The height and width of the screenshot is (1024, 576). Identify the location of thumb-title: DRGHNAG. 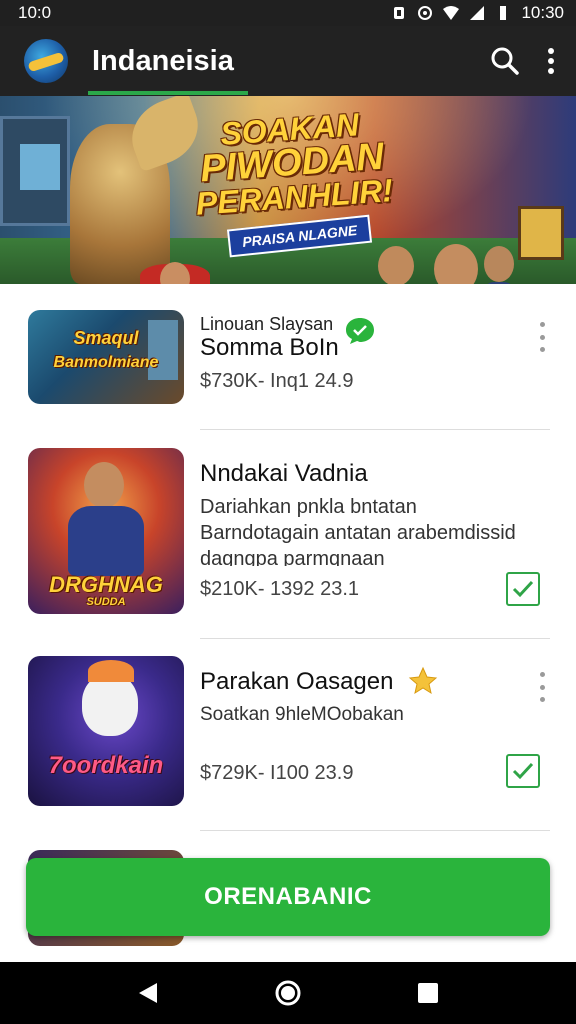
(106, 584).